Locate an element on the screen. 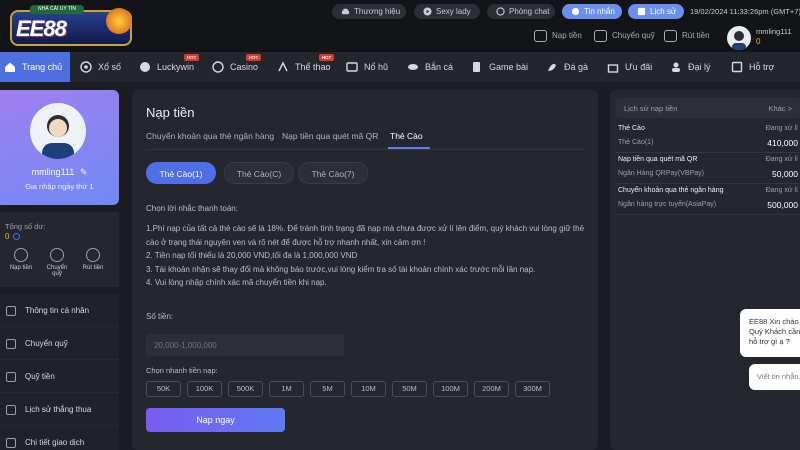 The height and width of the screenshot is (450, 800). header-deposit-label: Nạp tiền is located at coordinates (567, 35).